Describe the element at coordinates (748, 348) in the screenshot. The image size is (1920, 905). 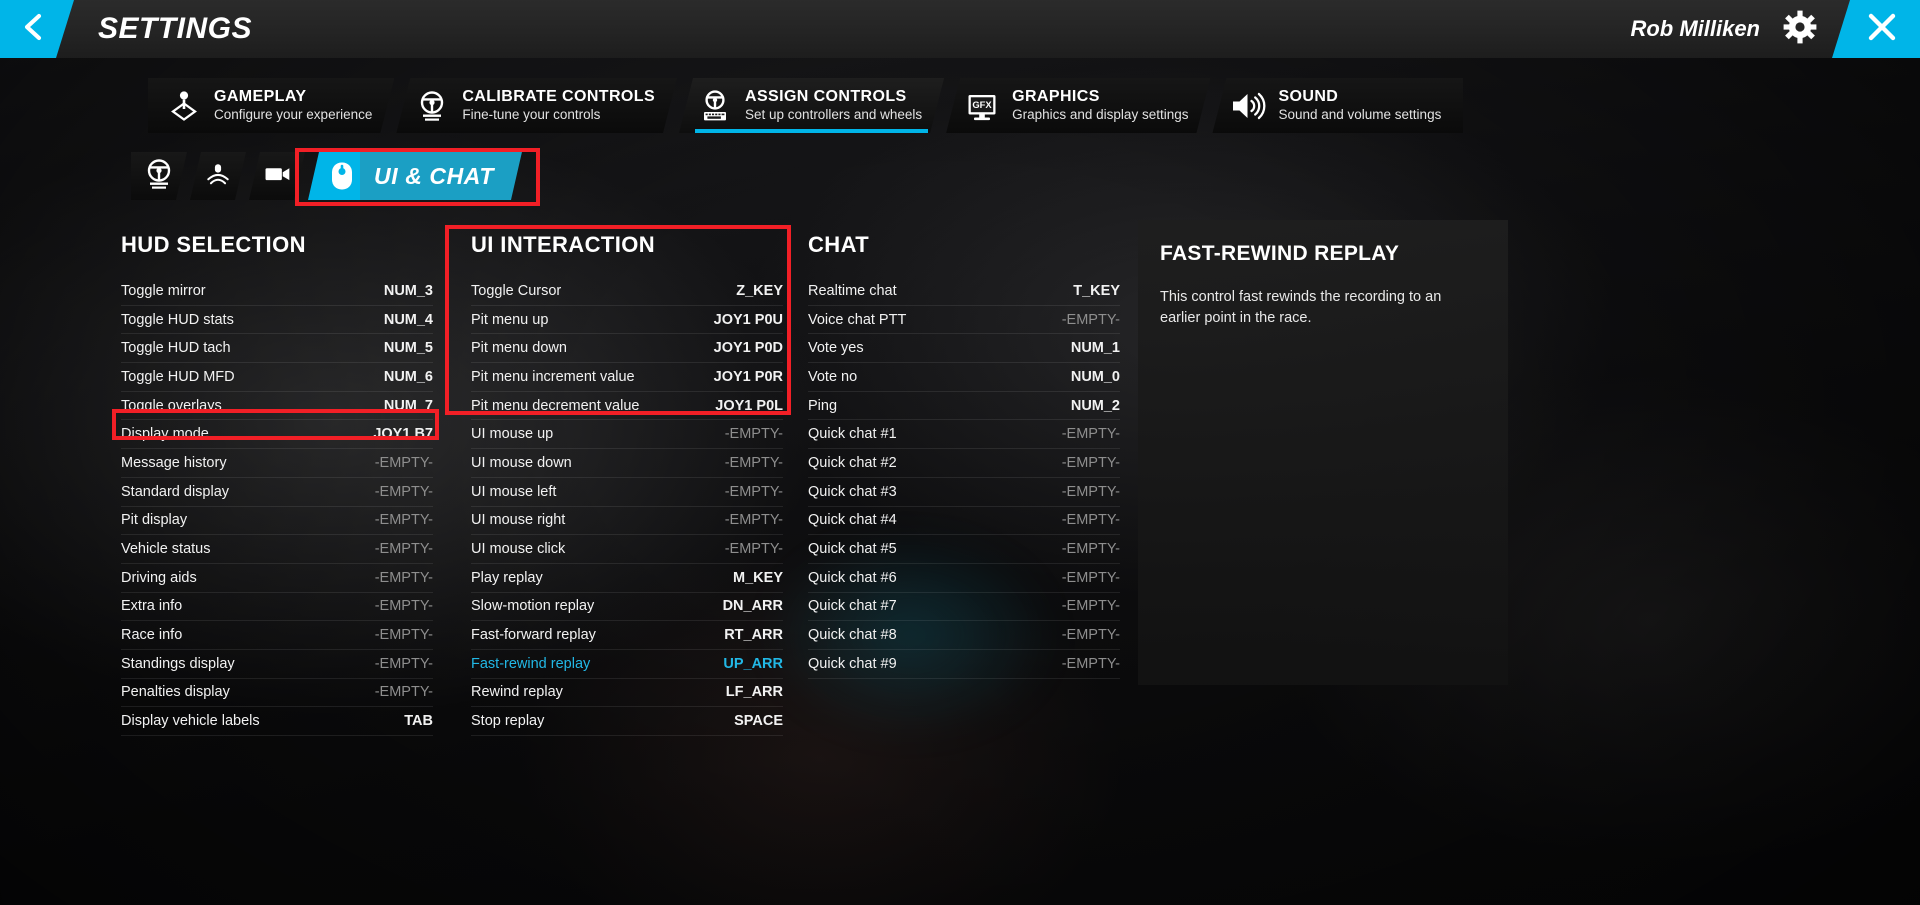
I see `binding-value: JOY1 P0D` at that location.